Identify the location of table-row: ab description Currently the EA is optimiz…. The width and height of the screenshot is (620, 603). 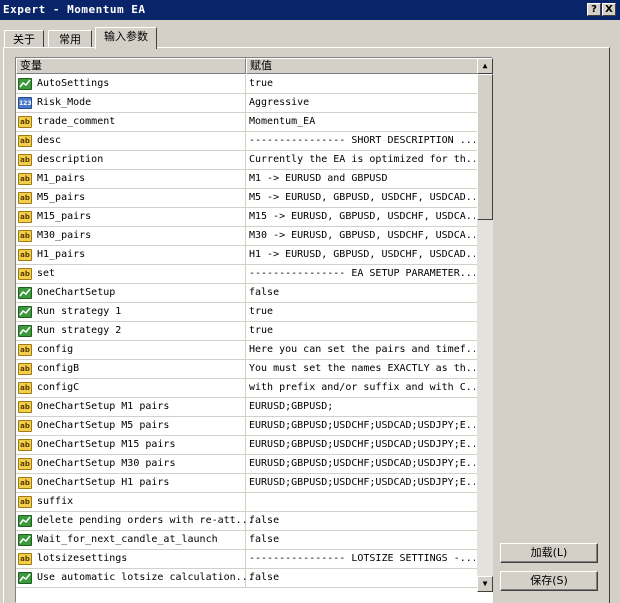
(247, 160).